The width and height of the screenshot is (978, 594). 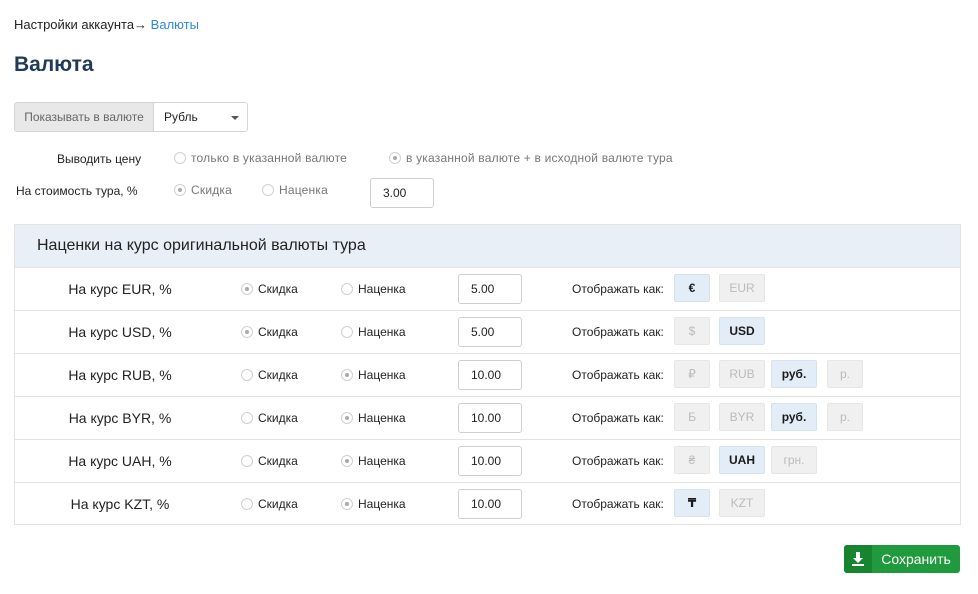 I want to click on download-icon, so click(x=858, y=559).